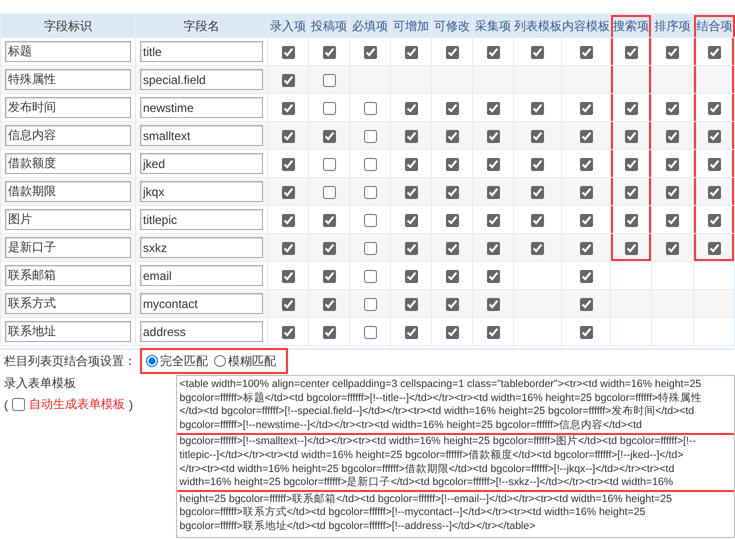 The width and height of the screenshot is (735, 540). Describe the element at coordinates (68, 163) in the screenshot. I see `input-field: 借款额度` at that location.